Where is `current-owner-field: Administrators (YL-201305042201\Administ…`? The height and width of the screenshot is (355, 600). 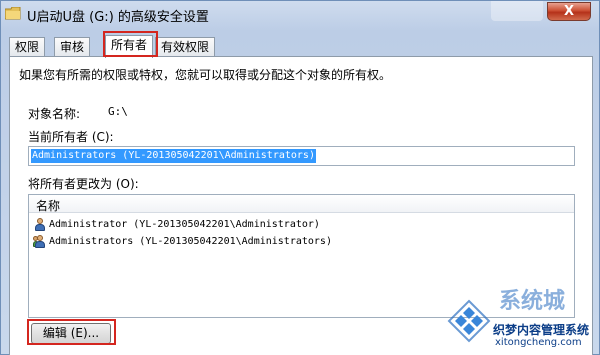
current-owner-field: Administrators (YL-201305042201\Administ… is located at coordinates (301, 156).